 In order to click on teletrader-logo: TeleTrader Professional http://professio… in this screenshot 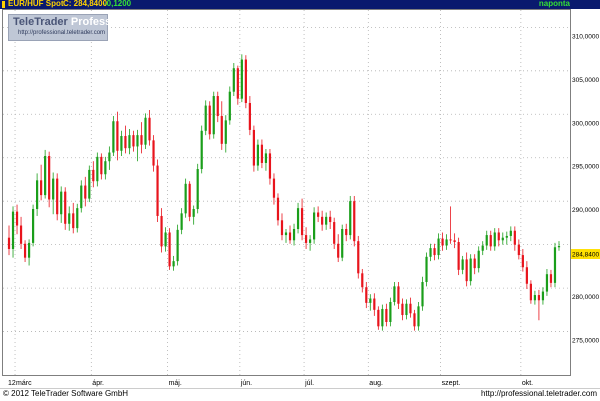, I will do `click(72, 27)`.